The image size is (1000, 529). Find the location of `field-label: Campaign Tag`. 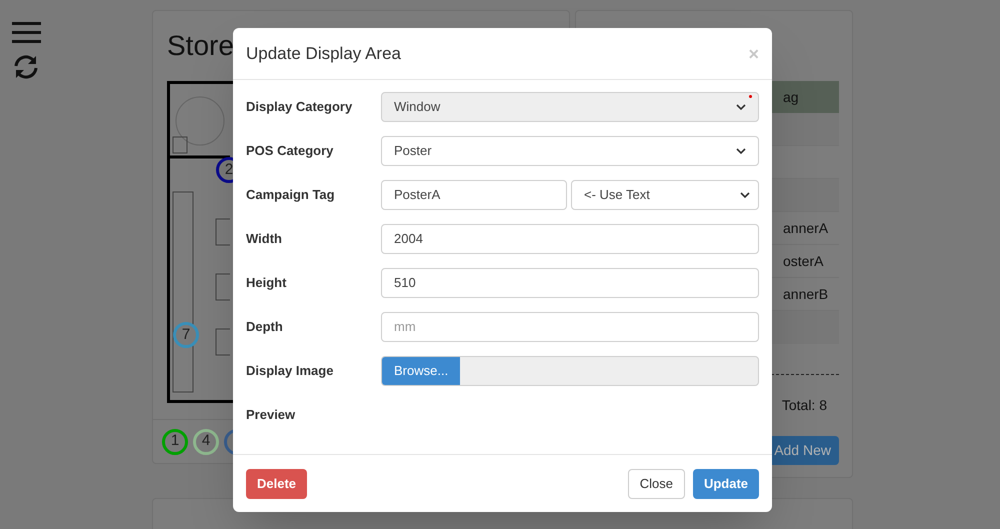

field-label: Campaign Tag is located at coordinates (291, 195).